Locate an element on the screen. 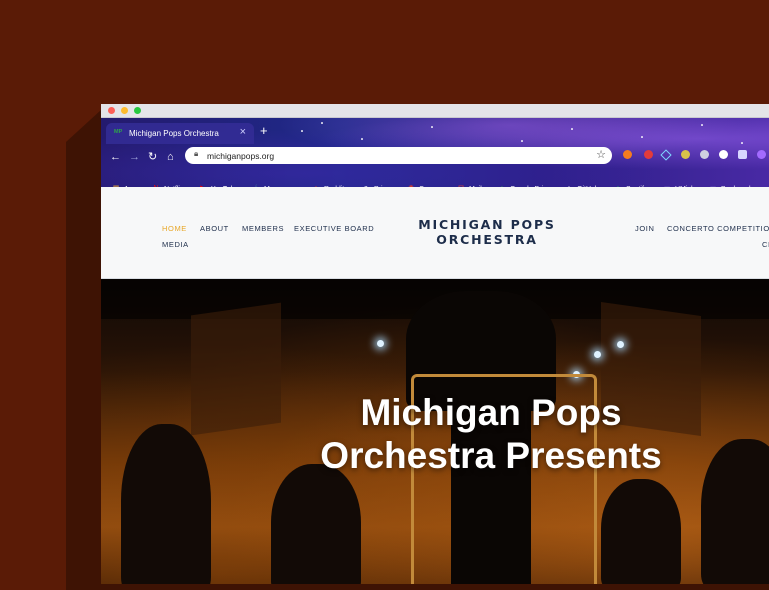  nav-about: ABOUT is located at coordinates (214, 228).